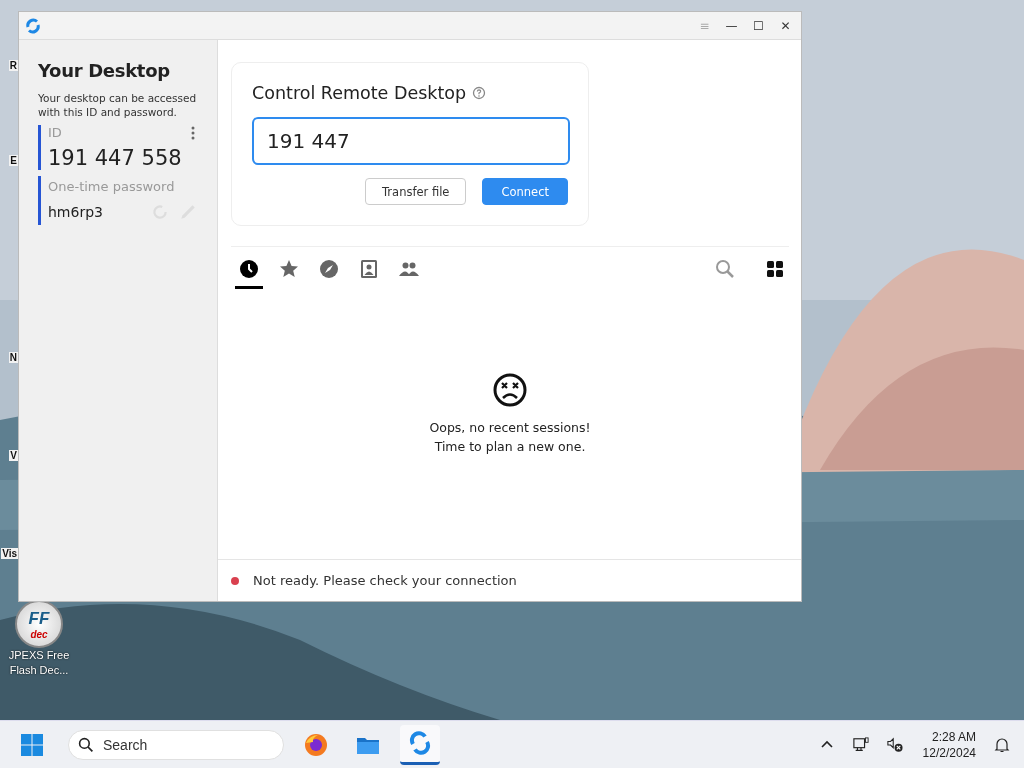 The image size is (1024, 768). I want to click on more-options-icon, so click(193, 132).